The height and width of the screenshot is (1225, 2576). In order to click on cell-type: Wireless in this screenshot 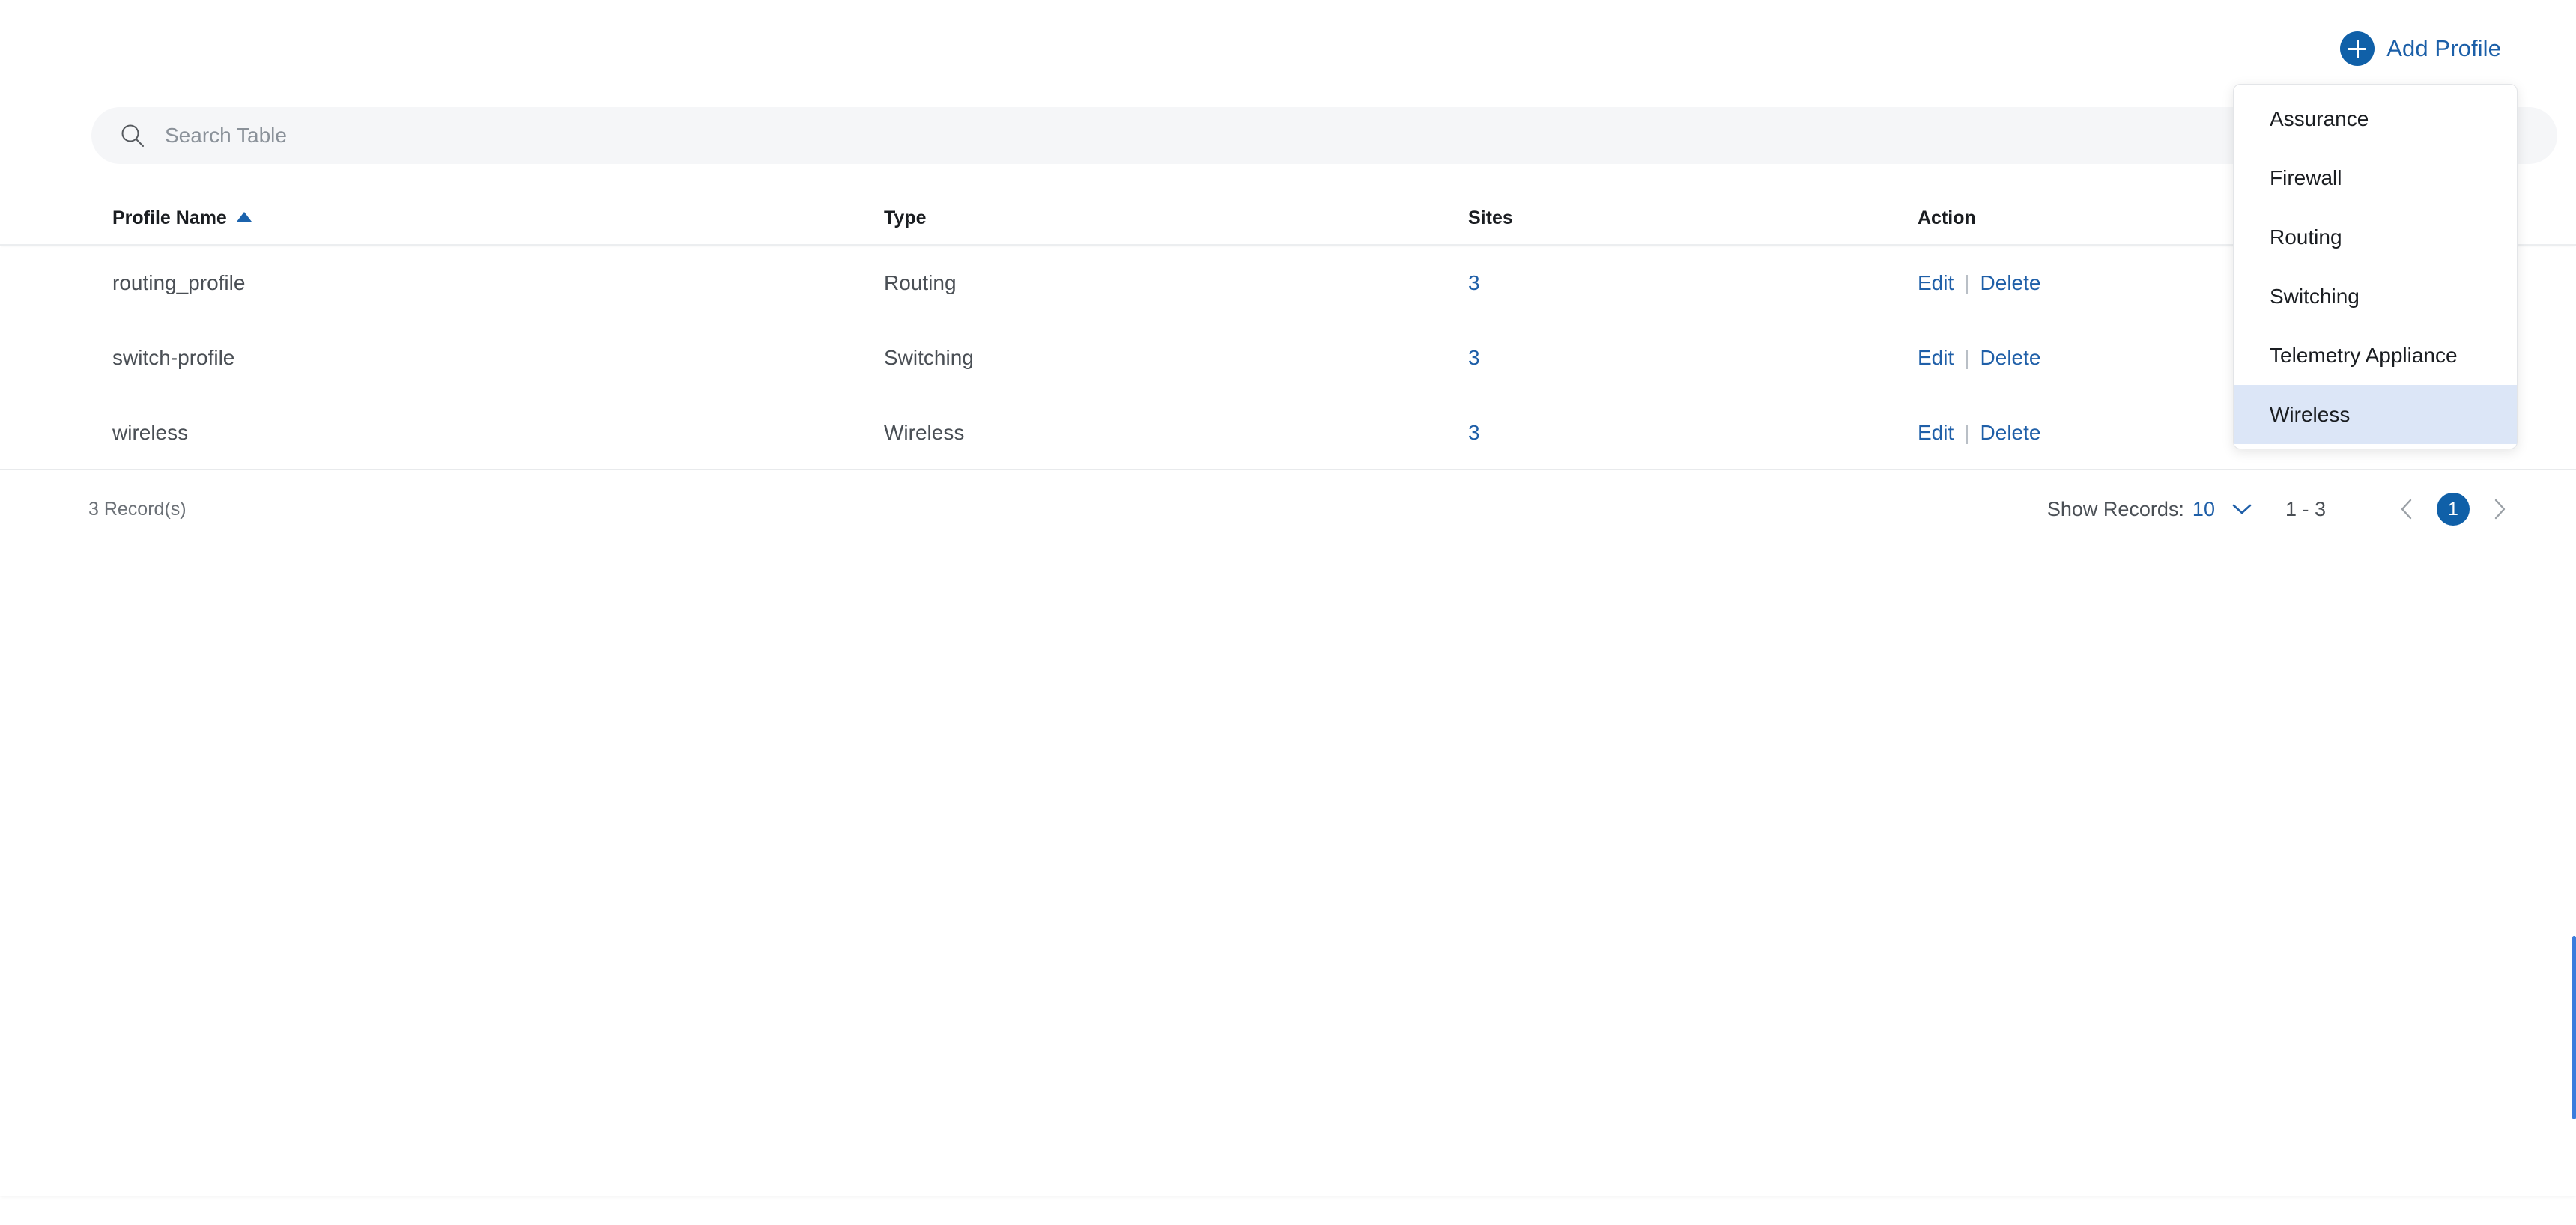, I will do `click(924, 432)`.